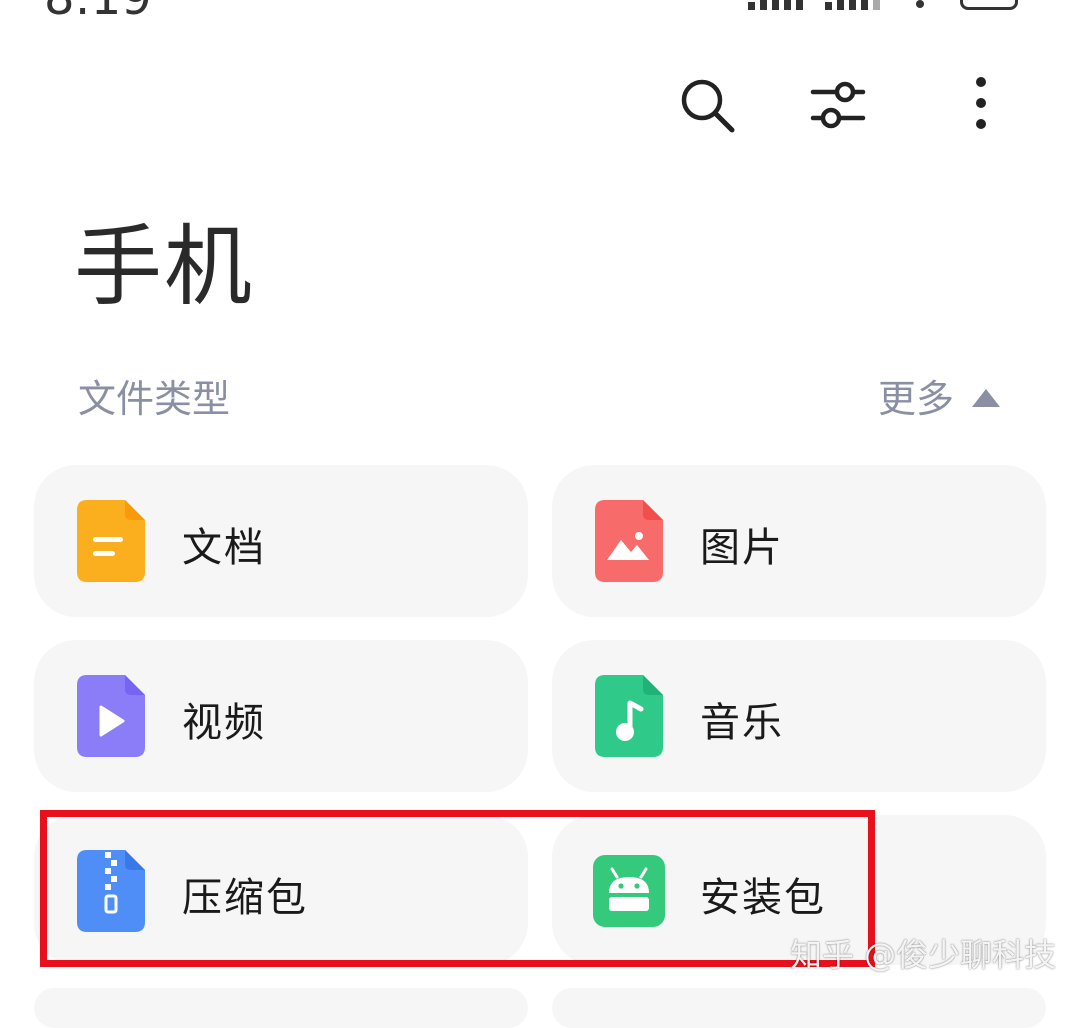  What do you see at coordinates (742, 548) in the screenshot?
I see `category-label: 图片` at bounding box center [742, 548].